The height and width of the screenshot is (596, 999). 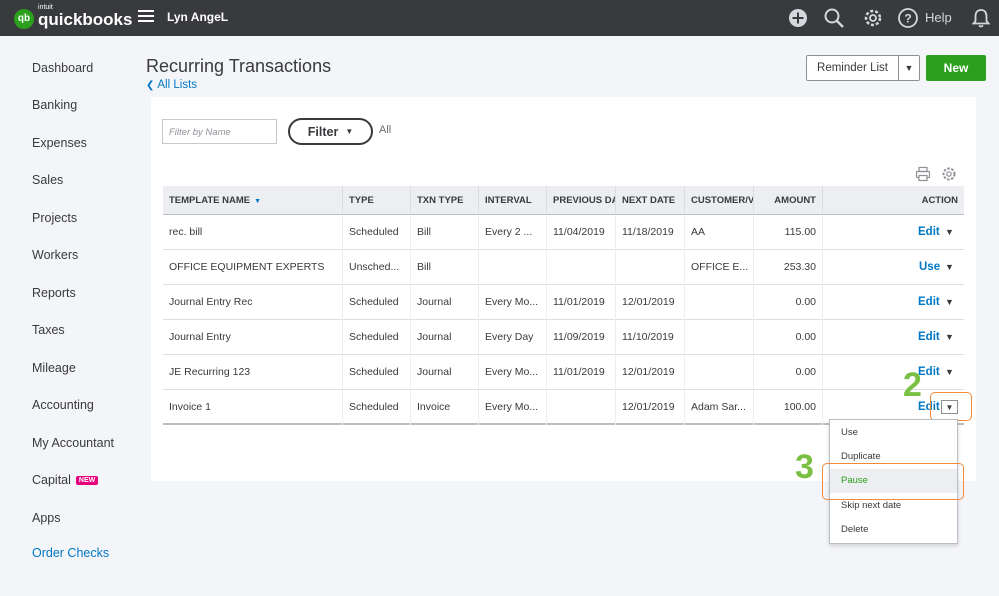 What do you see at coordinates (377, 200) in the screenshot?
I see `column-header-type: TYPE` at bounding box center [377, 200].